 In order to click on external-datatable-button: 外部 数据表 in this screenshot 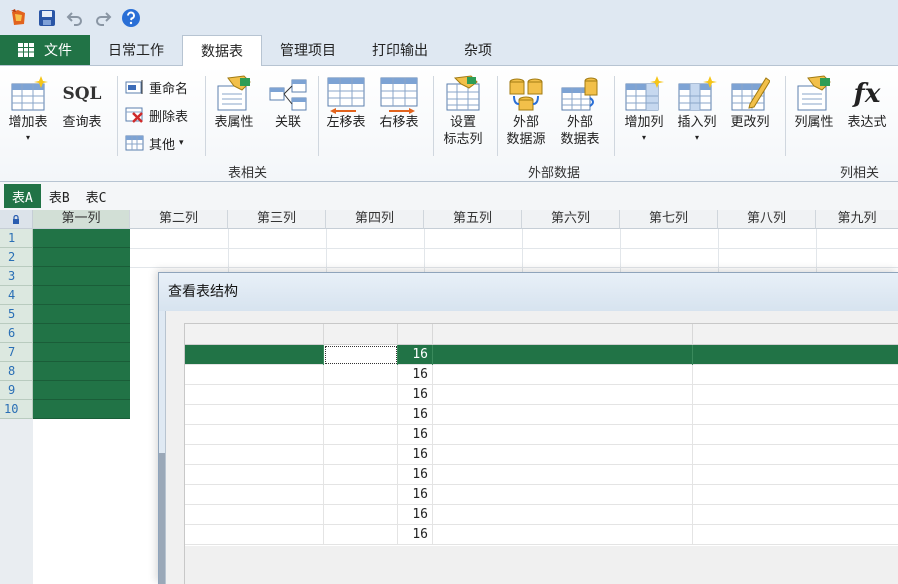, I will do `click(580, 111)`.